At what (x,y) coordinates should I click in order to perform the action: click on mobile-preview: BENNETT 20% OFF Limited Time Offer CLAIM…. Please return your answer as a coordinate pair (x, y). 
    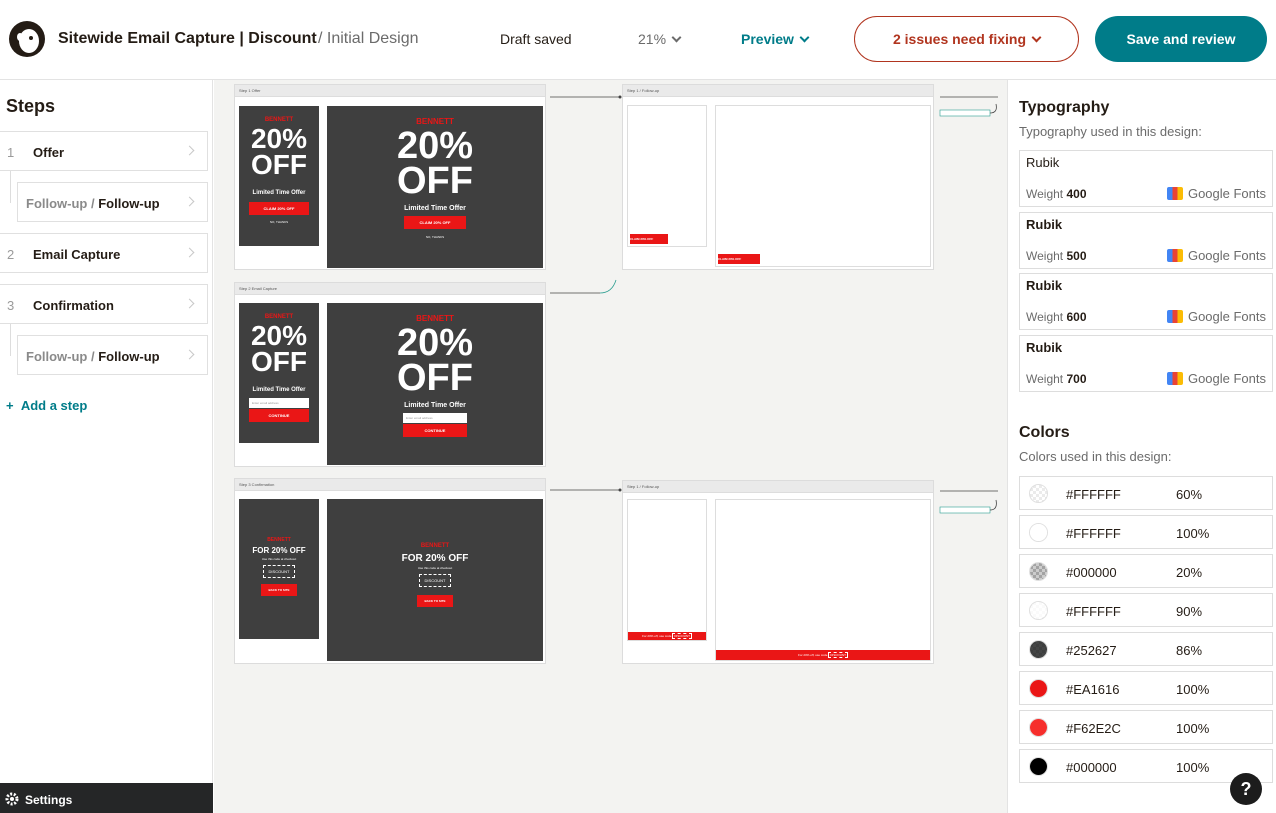
    Looking at the image, I should click on (279, 176).